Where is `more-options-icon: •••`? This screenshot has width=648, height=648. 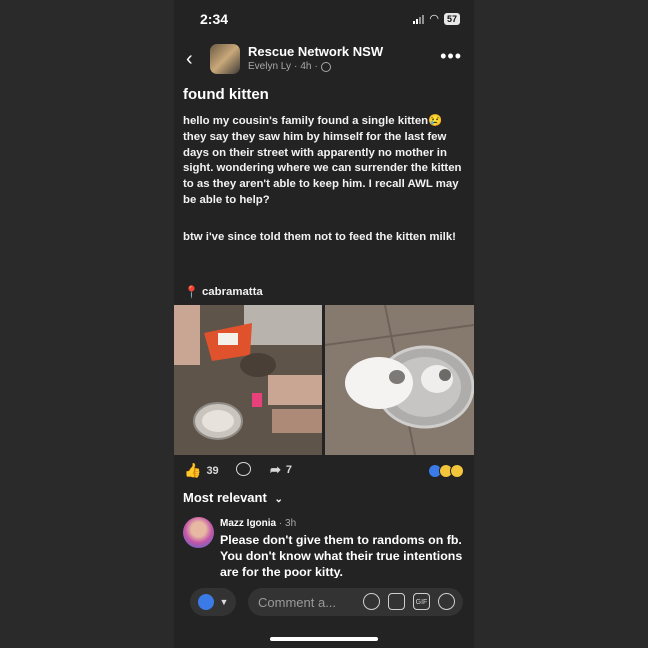
more-options-icon: ••• is located at coordinates (451, 56).